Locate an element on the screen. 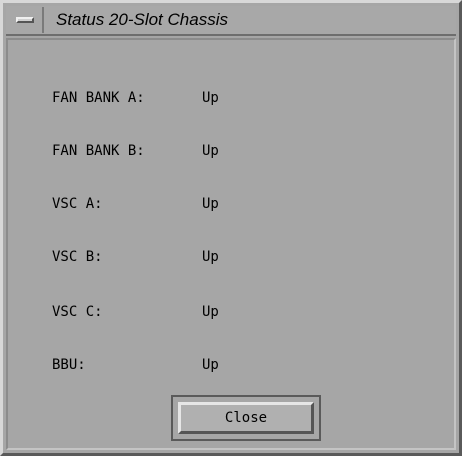  window-menu-button is located at coordinates (26, 20).